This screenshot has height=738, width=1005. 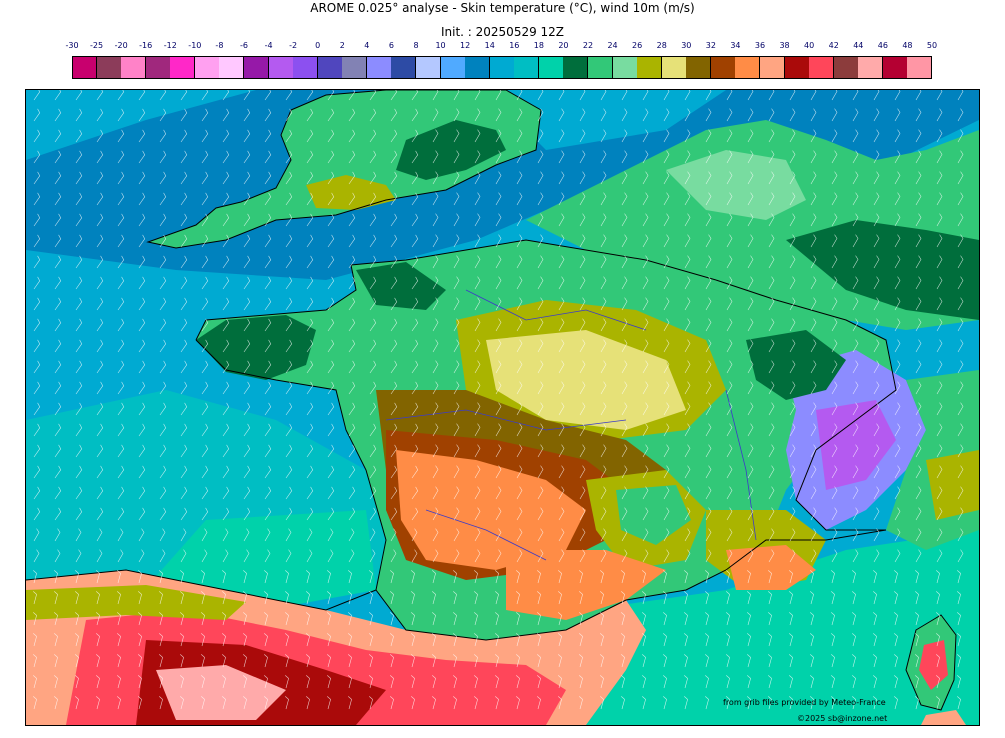 I want to click on colorbar-tick-label: 40, so click(x=809, y=45).